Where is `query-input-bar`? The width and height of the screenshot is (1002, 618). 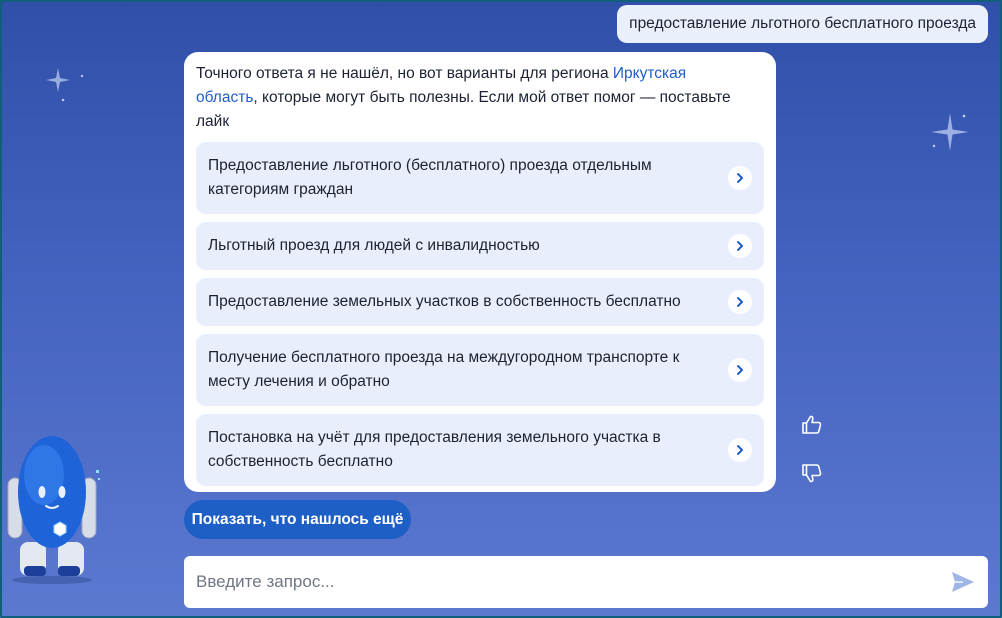 query-input-bar is located at coordinates (586, 582).